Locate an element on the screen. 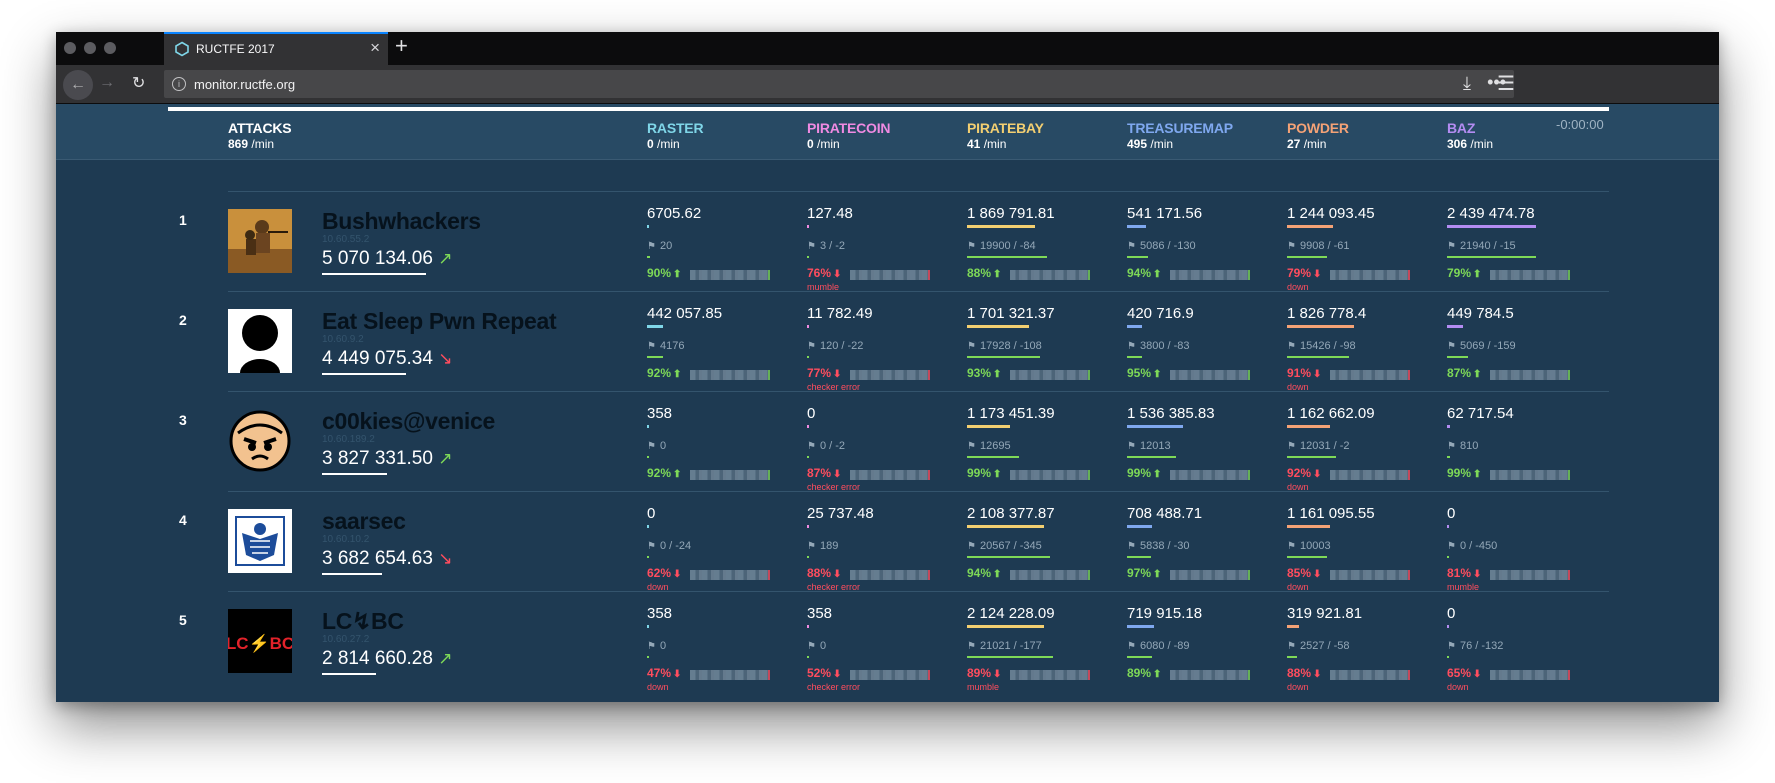  service-cell-raster: 6705.62 ⚑ 20 90% ⬆ is located at coordinates (722, 242).